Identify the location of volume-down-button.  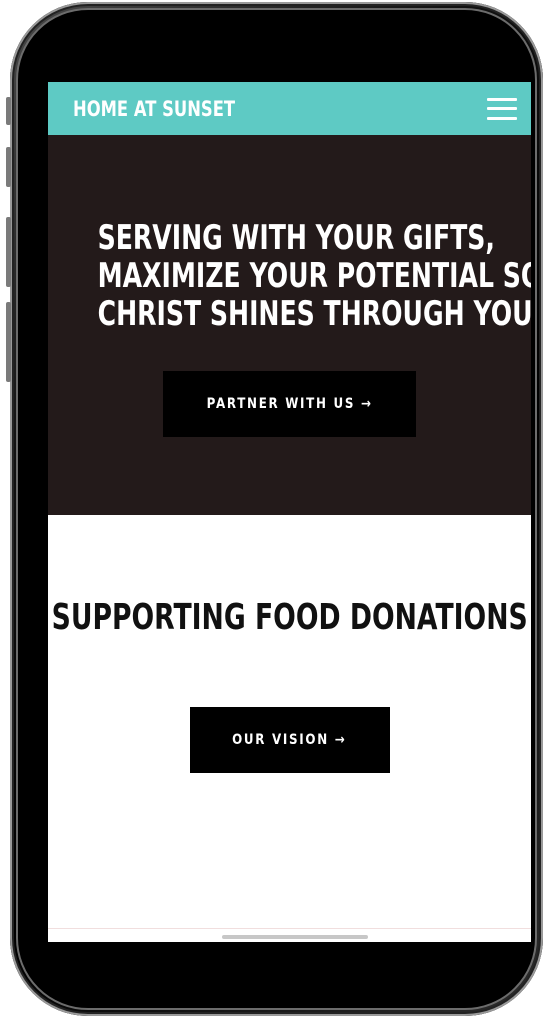
(8, 252).